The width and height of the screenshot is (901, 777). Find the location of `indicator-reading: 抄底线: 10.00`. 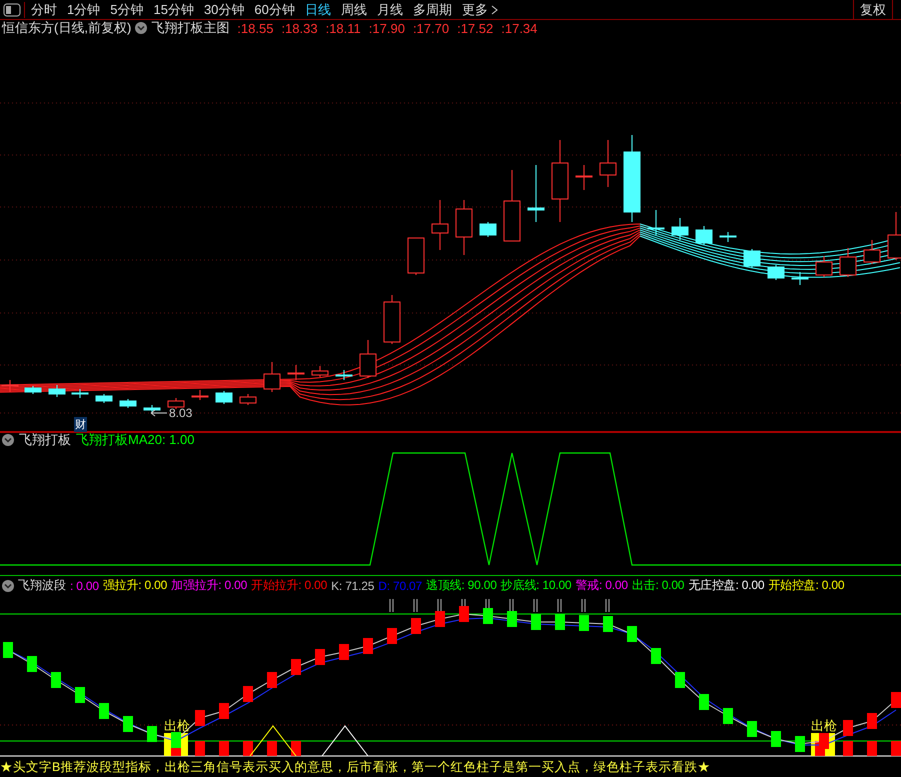

indicator-reading: 抄底线: 10.00 is located at coordinates (536, 585).